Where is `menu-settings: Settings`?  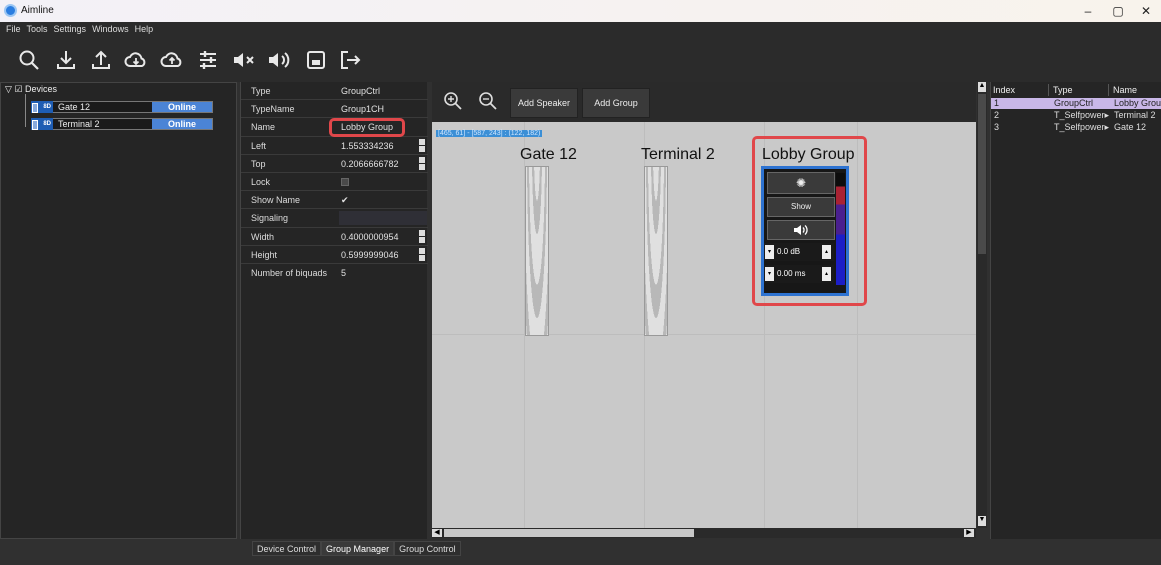
menu-settings: Settings is located at coordinates (70, 29).